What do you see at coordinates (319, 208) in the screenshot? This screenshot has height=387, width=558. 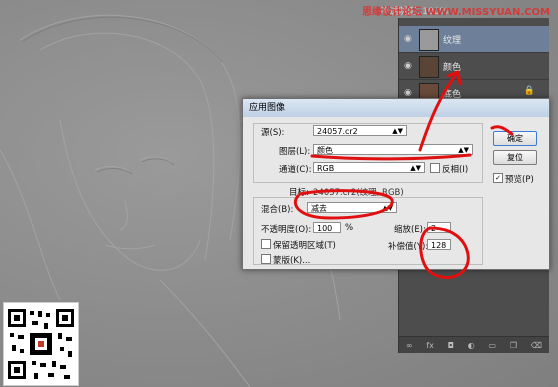 I see `blending-value: 减去` at bounding box center [319, 208].